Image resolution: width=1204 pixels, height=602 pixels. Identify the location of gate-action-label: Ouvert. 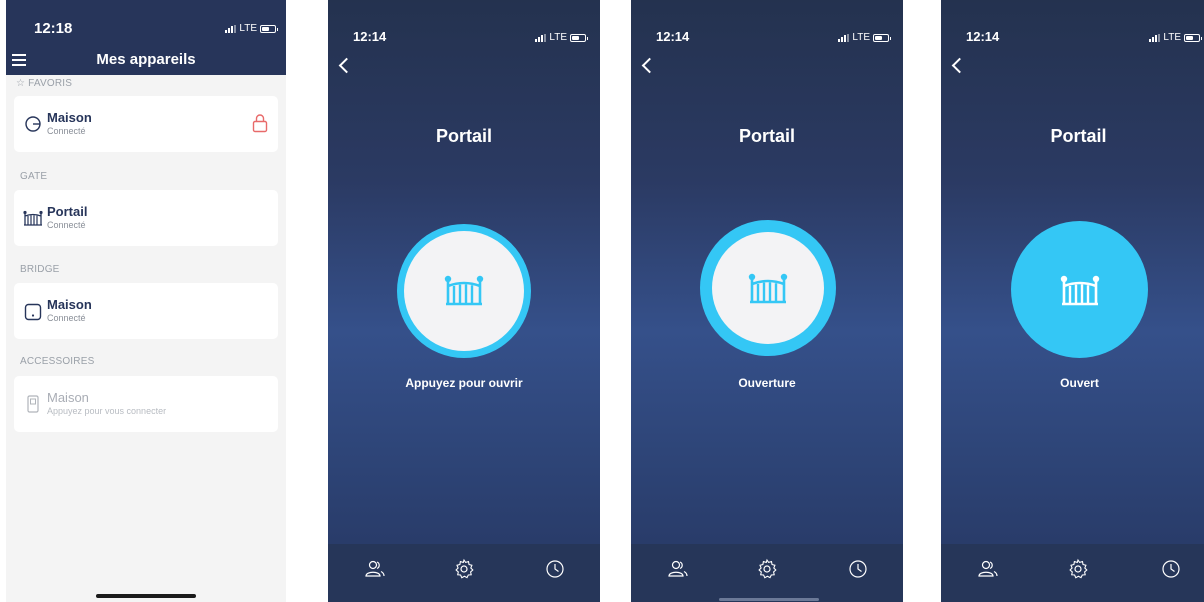
(1079, 383).